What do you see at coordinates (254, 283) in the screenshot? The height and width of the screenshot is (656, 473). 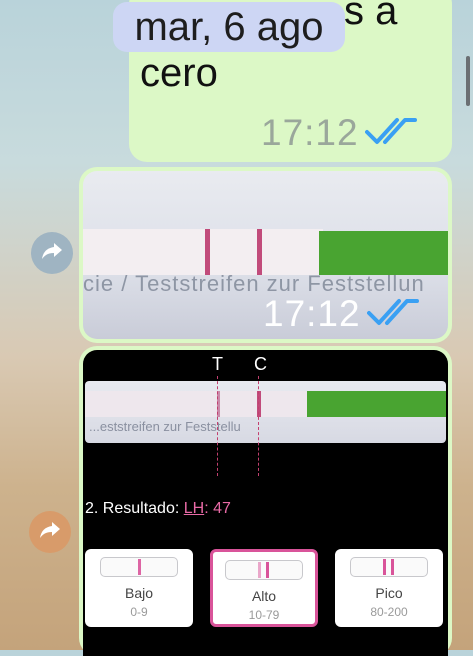 I see `photo-print-text: cie / Teststreifen zur Feststellun` at bounding box center [254, 283].